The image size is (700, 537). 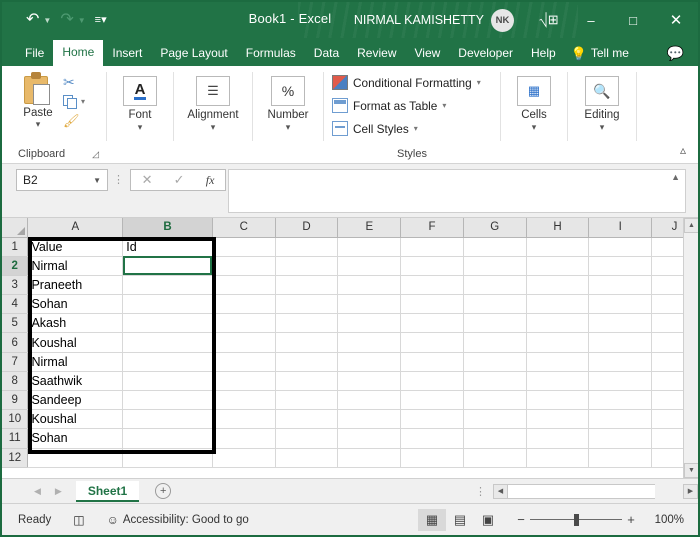 I want to click on tab-view: View, so click(x=428, y=53).